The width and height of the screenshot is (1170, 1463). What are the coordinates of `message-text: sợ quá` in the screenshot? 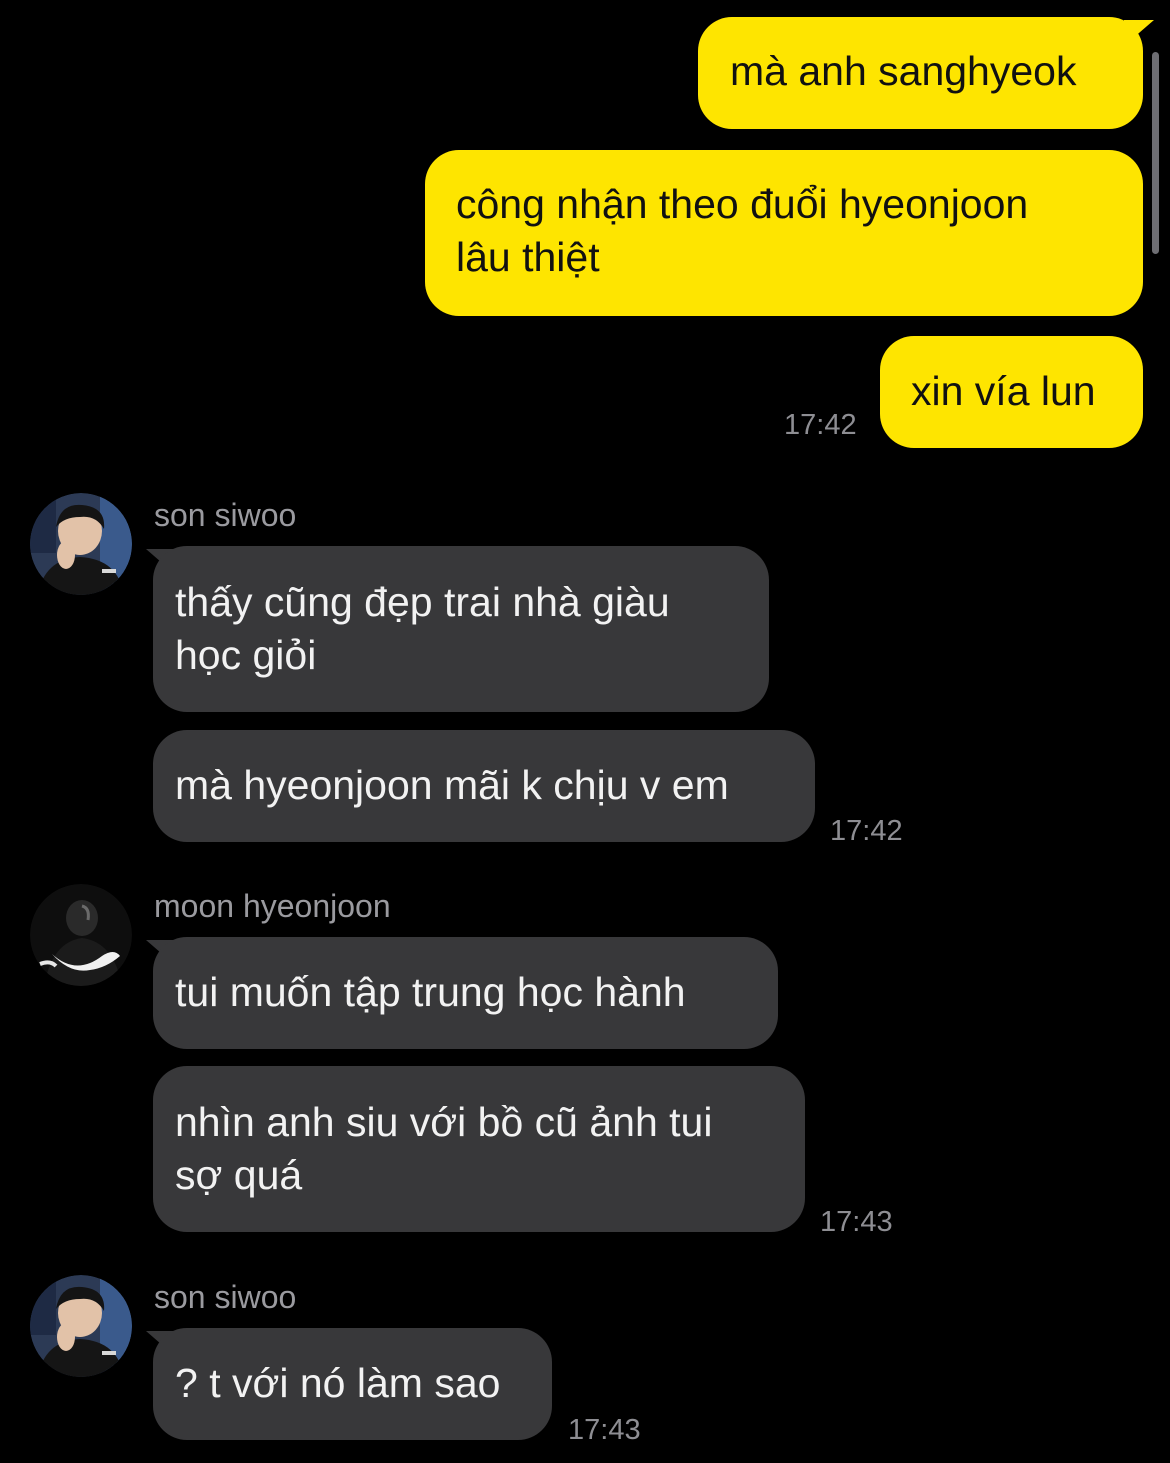 It's located at (239, 1175).